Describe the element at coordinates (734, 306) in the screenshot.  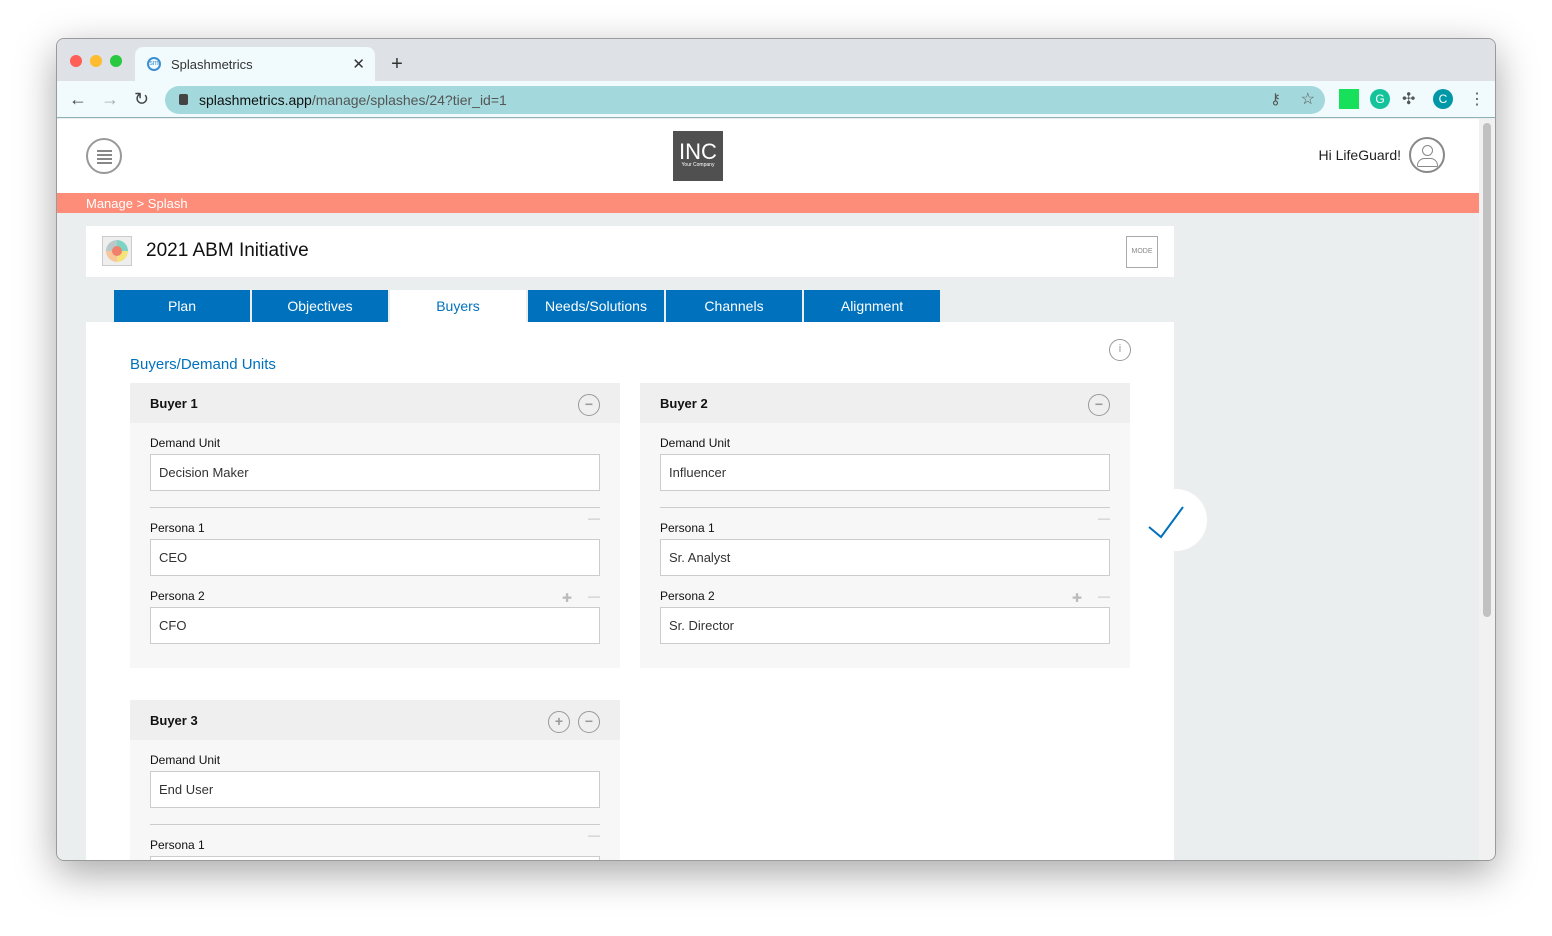
I see `tab-channels: Channels` at that location.